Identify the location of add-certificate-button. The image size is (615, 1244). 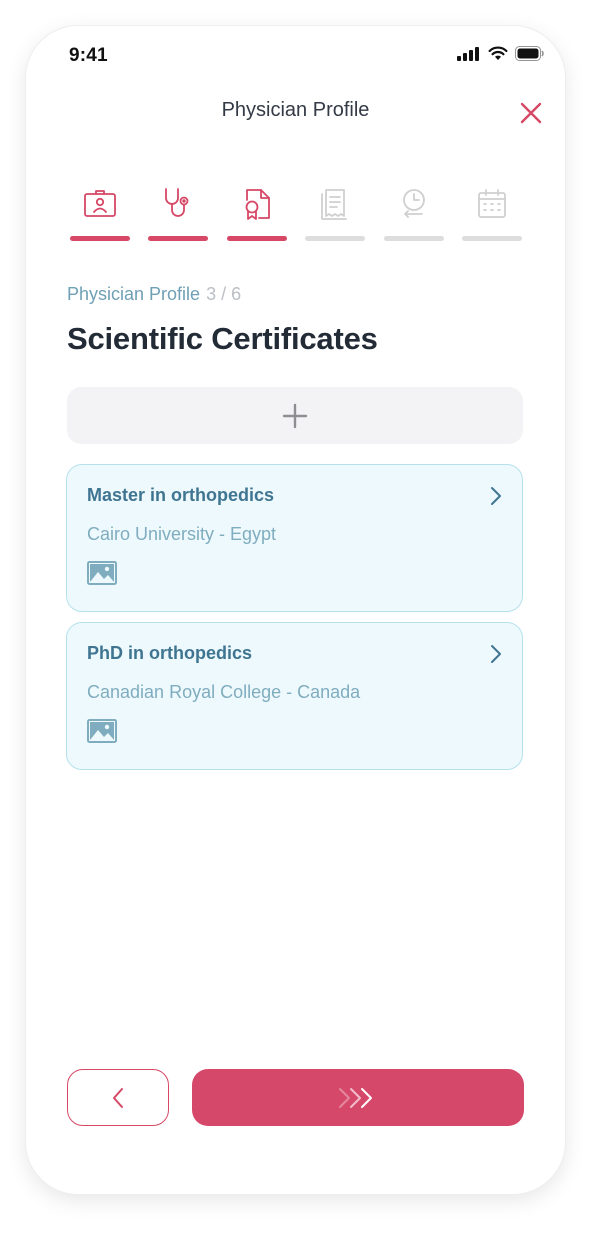
(295, 415).